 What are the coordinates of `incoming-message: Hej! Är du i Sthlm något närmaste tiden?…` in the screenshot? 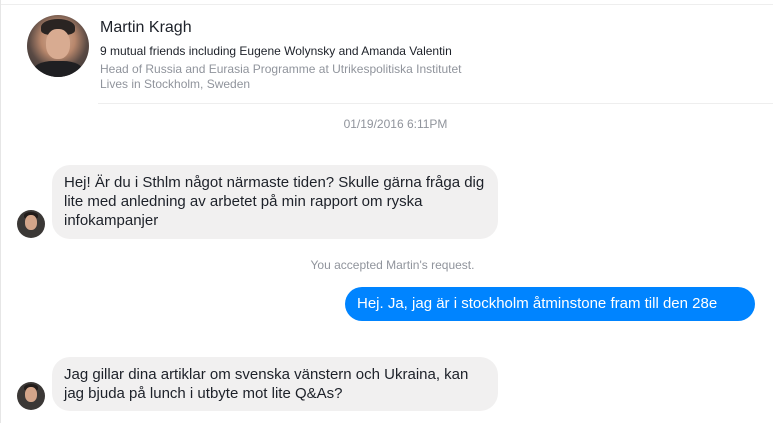 It's located at (275, 202).